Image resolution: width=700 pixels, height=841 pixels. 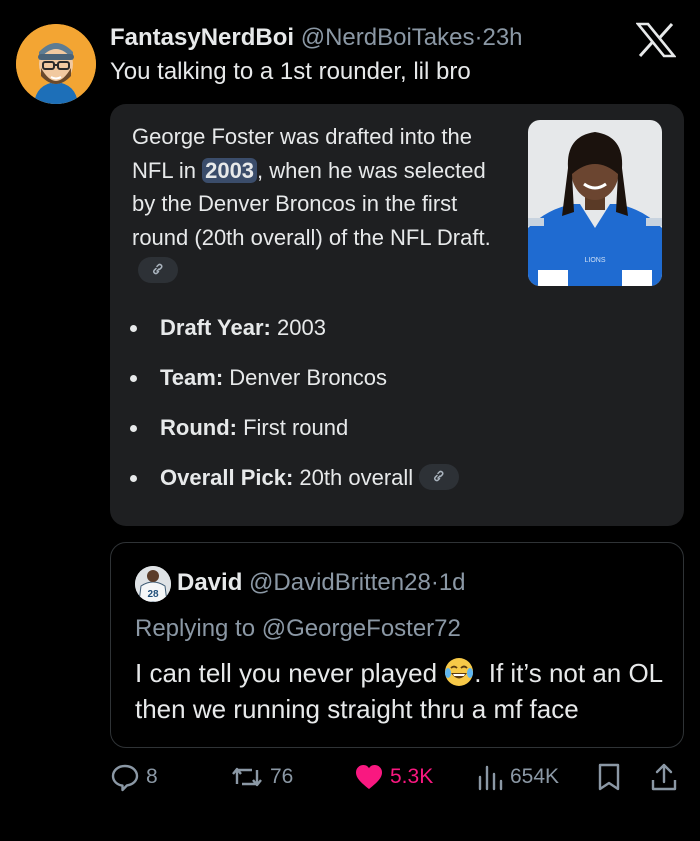 I want to click on like-button: 5.3K, so click(x=393, y=777).